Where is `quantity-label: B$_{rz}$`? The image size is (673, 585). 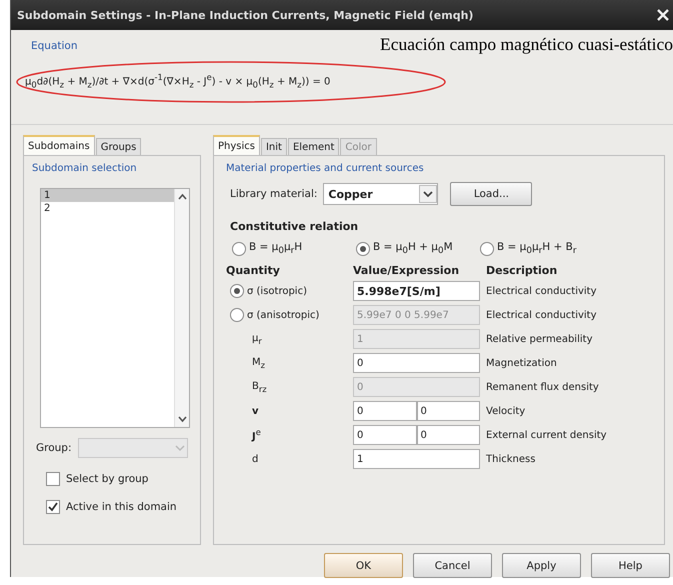 quantity-label: B$_{rz}$ is located at coordinates (259, 387).